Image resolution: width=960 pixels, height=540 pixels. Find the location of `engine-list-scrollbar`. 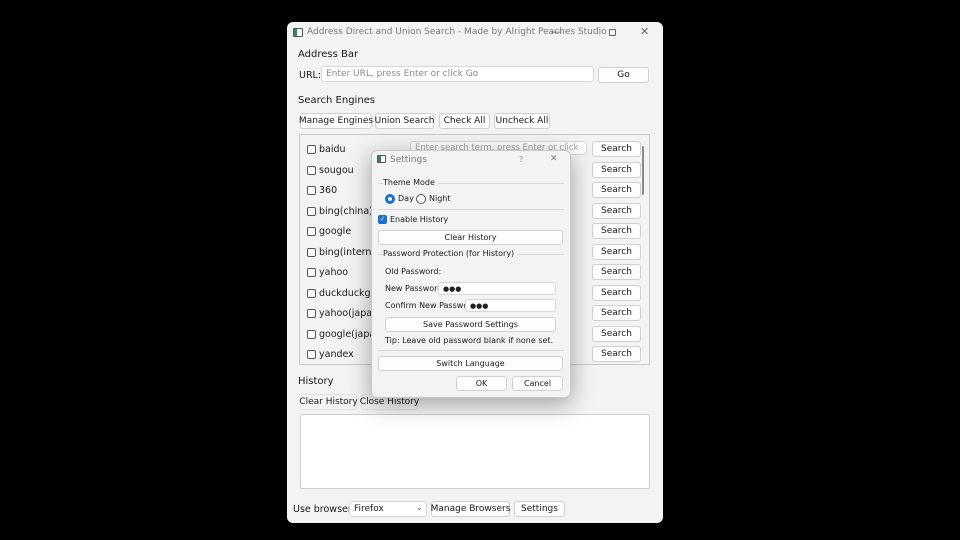

engine-list-scrollbar is located at coordinates (643, 170).